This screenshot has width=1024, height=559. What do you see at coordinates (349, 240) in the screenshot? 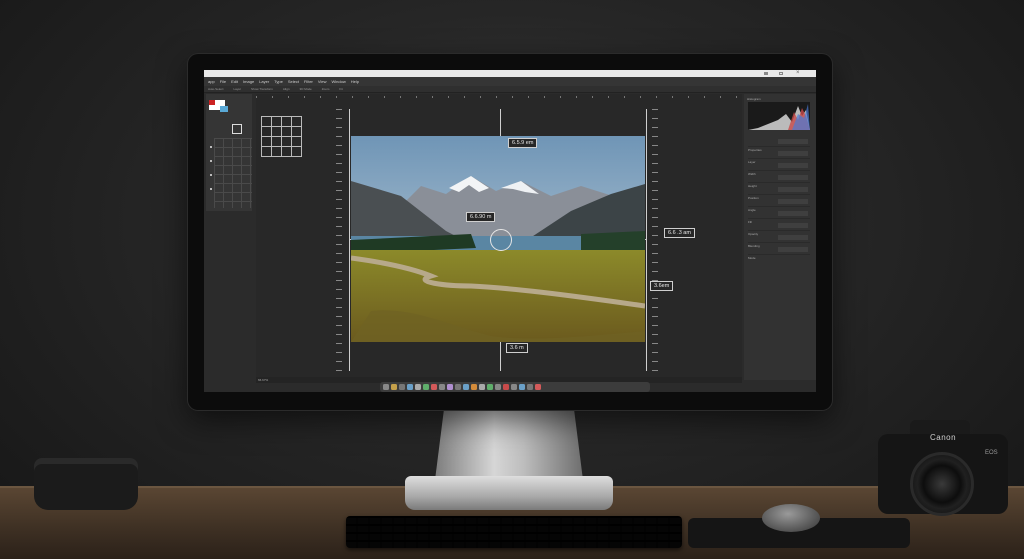
I see `guide-left` at bounding box center [349, 240].